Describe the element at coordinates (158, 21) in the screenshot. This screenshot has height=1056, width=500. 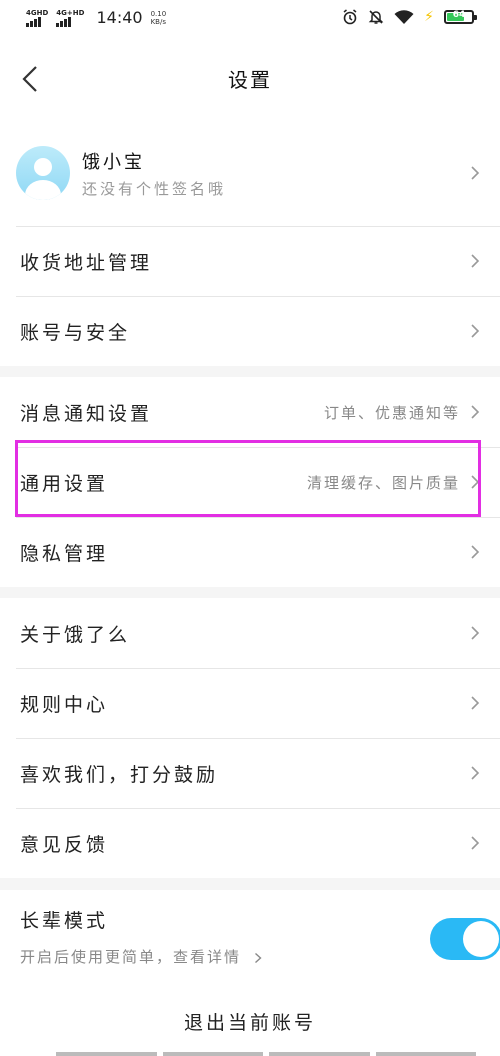
I see `speed-unit: KB/s` at that location.